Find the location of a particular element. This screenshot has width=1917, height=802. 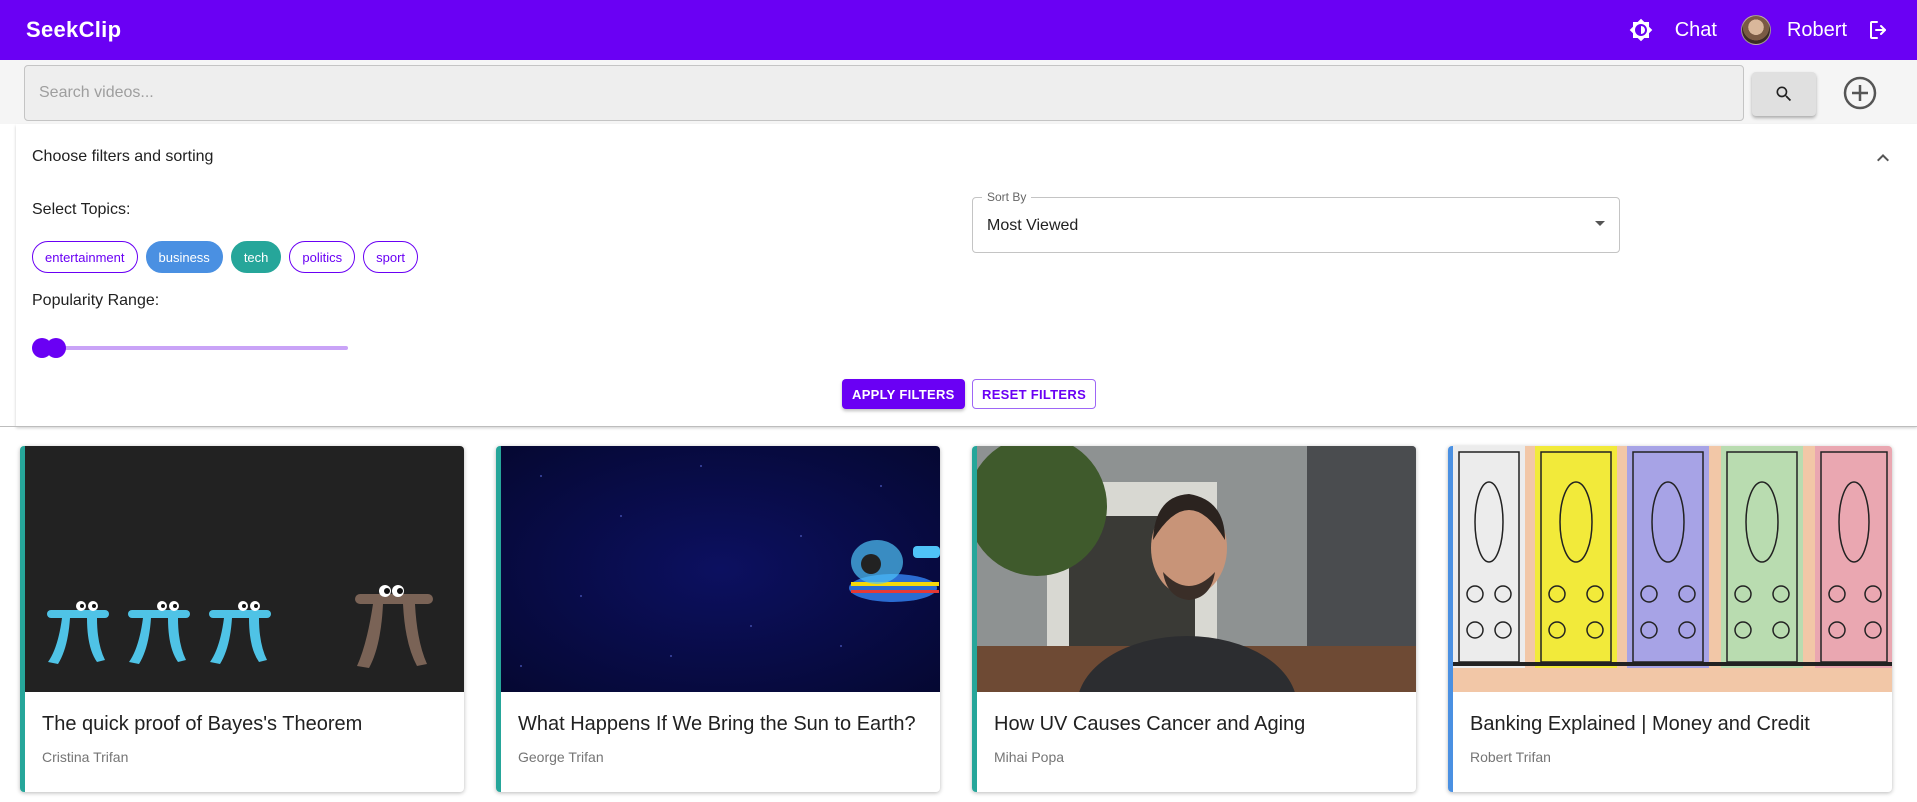

app-bar-actions: Chat Robert is located at coordinates (1760, 30).